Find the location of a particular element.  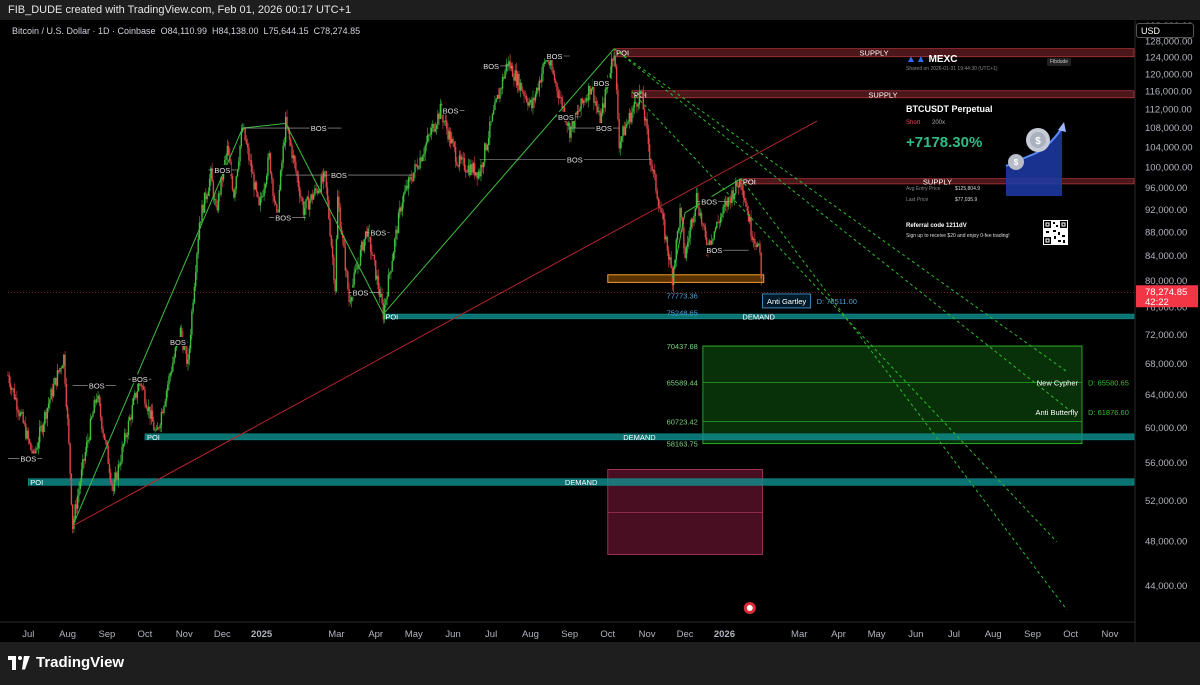

high-value: 84,138.00 is located at coordinates (238, 31).